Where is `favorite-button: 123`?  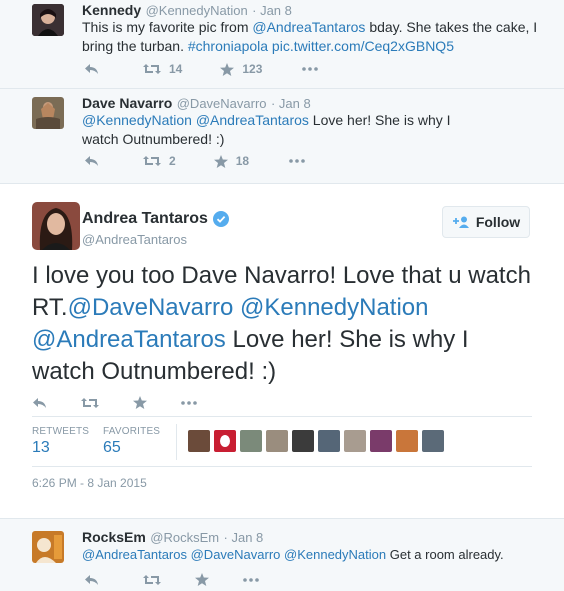
favorite-button: 123 is located at coordinates (241, 69).